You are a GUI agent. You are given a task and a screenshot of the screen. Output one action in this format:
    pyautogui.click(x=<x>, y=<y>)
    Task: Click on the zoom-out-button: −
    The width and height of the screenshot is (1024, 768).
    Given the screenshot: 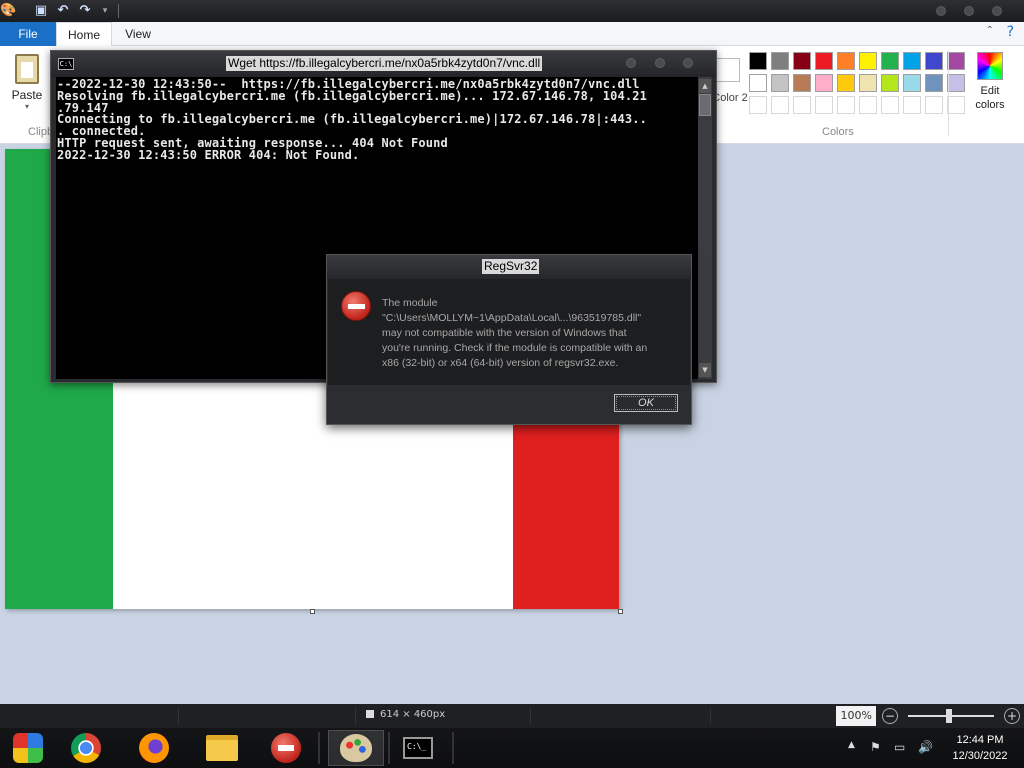 What is the action you would take?
    pyautogui.click(x=890, y=716)
    